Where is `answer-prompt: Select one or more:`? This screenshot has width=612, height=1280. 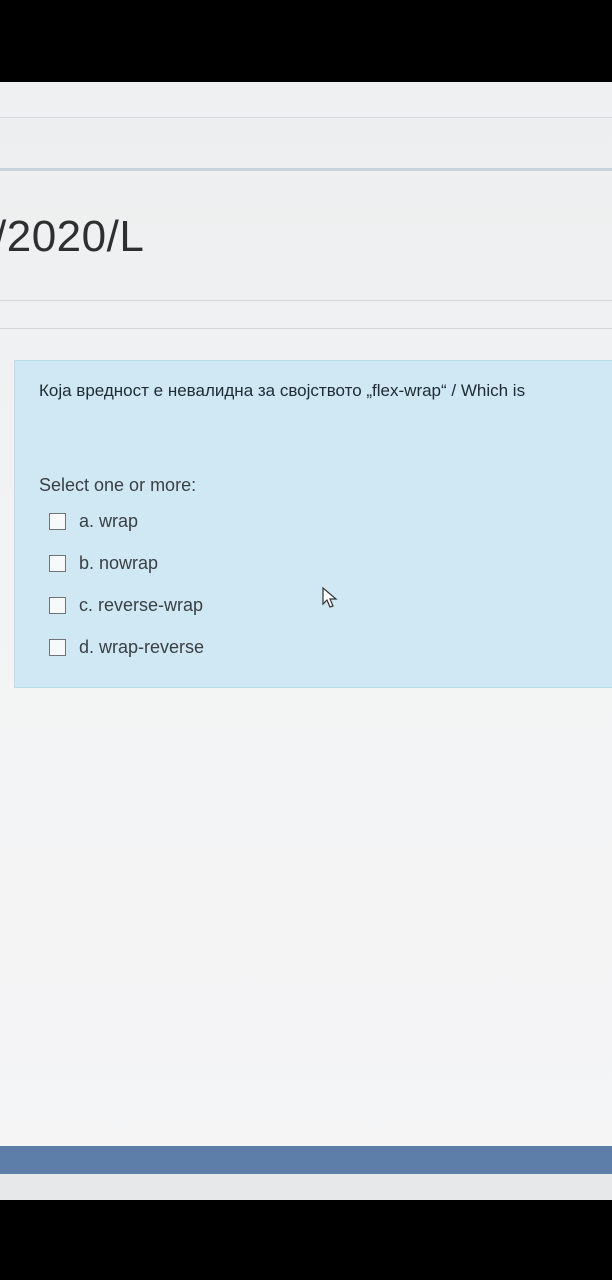 answer-prompt: Select one or more: is located at coordinates (118, 485).